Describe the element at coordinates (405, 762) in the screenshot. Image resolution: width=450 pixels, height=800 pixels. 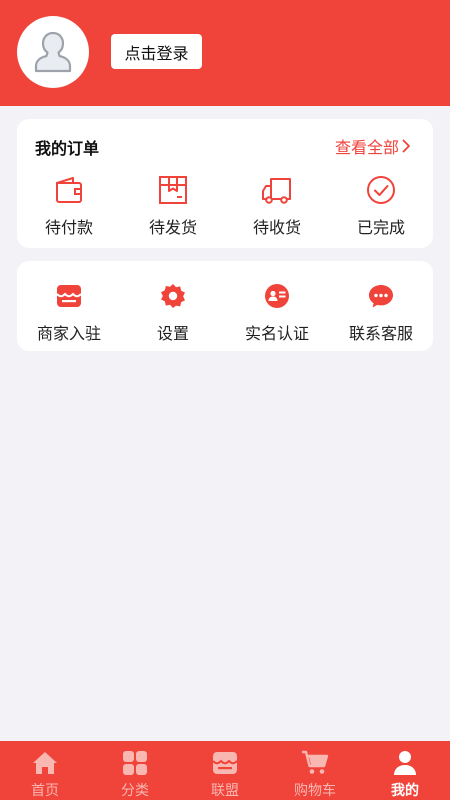
I see `user-icon` at that location.